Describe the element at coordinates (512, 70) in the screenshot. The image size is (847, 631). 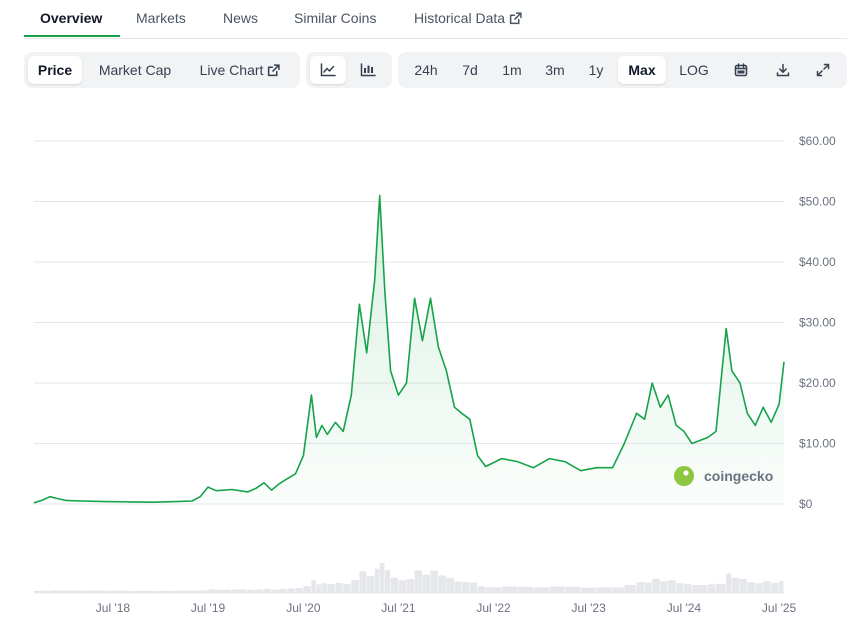
I see `range-1m-button: 1m` at that location.